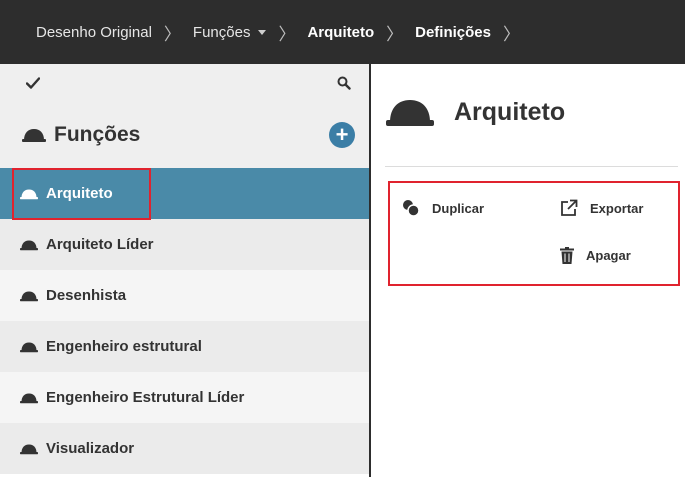 The width and height of the screenshot is (685, 477). I want to click on role-item-viewer: Visualizador, so click(184, 448).